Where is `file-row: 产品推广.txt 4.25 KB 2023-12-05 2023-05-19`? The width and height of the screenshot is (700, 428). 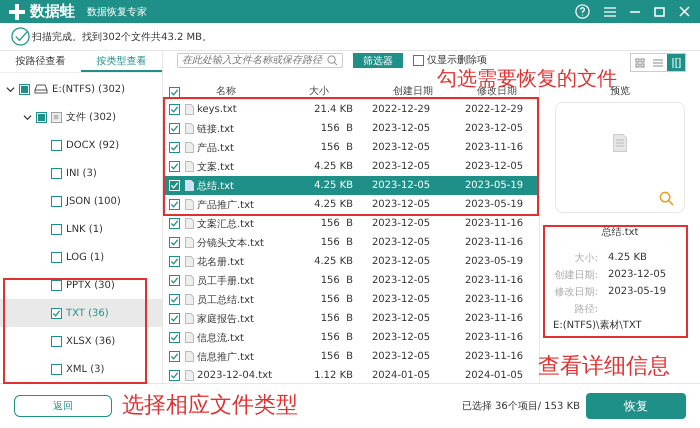
file-row: 产品推广.txt 4.25 KB 2023-12-05 2023-05-19 is located at coordinates (351, 204).